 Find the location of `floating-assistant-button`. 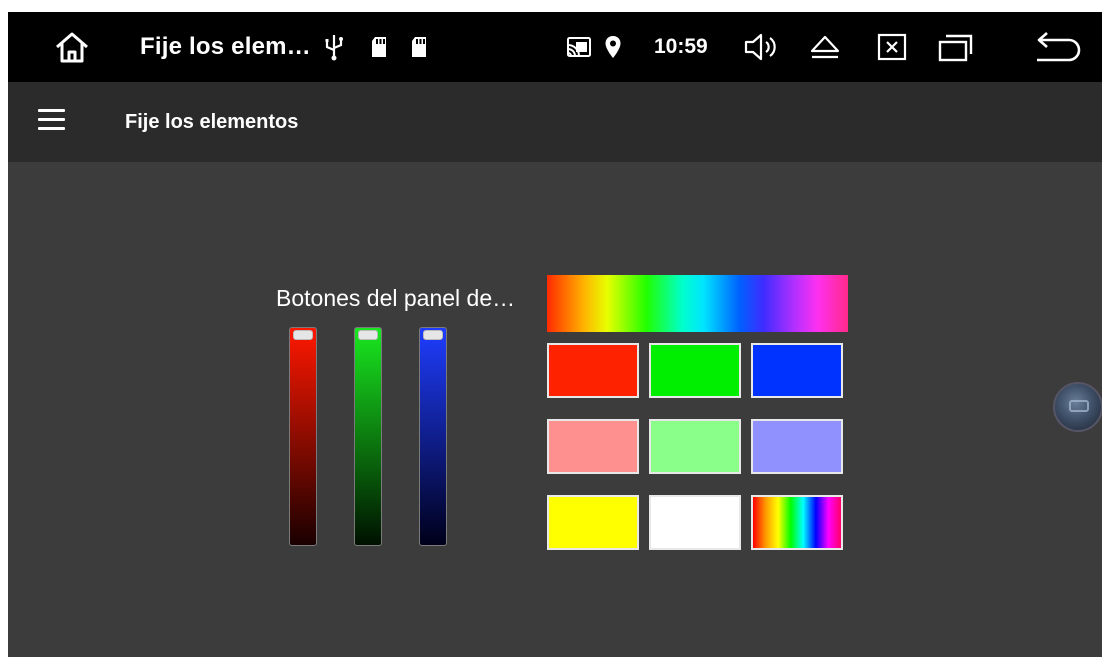

floating-assistant-button is located at coordinates (1077, 407).